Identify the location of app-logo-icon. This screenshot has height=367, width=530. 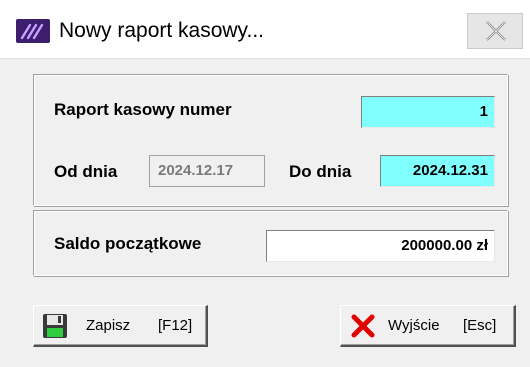
(33, 31).